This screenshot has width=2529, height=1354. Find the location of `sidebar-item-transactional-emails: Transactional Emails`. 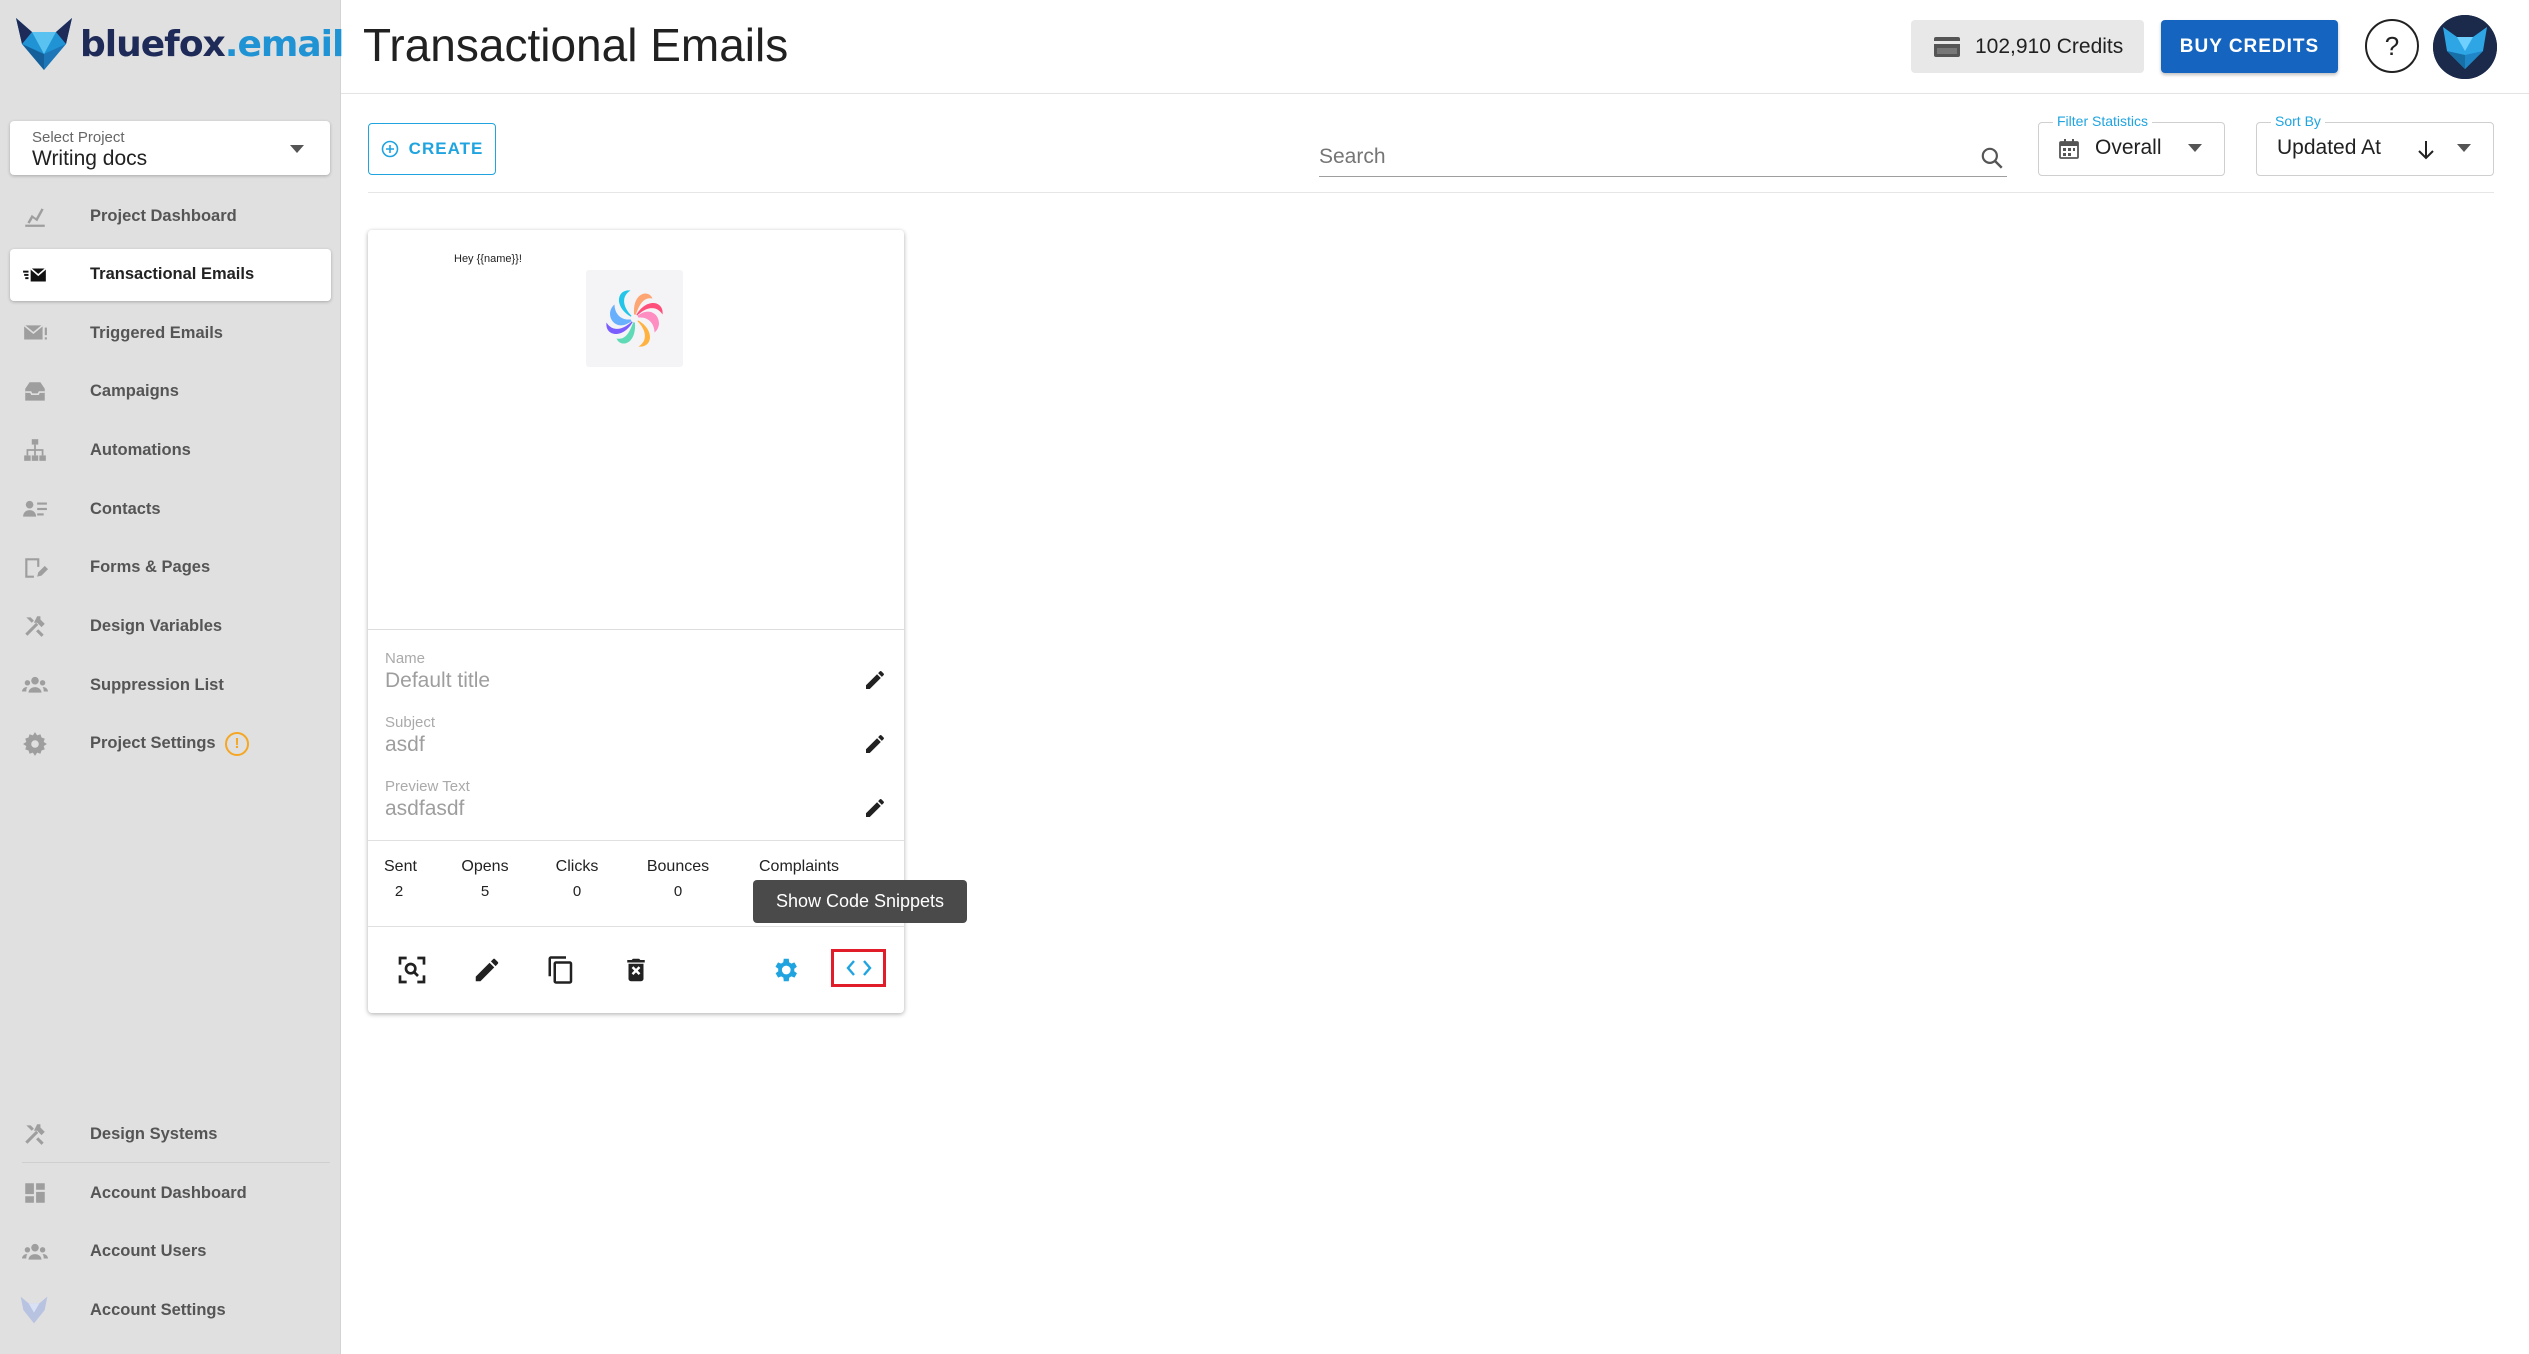

sidebar-item-transactional-emails: Transactional Emails is located at coordinates (170, 274).